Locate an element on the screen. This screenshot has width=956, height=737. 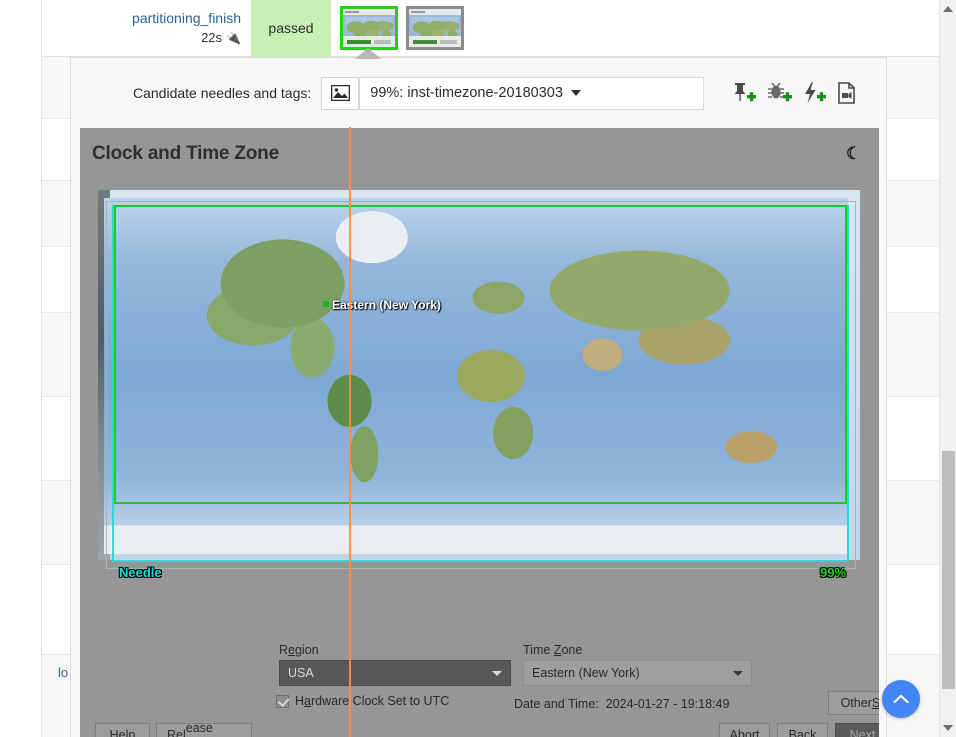
timezone-select-value: Eastern (New York) is located at coordinates (586, 673).